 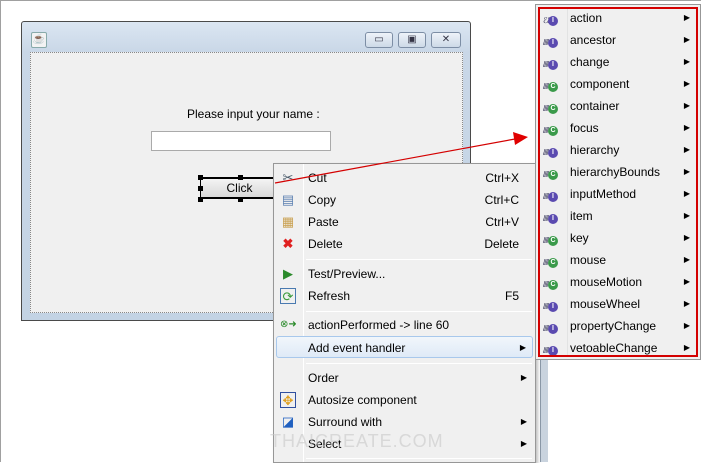 What do you see at coordinates (395, 161) in the screenshot?
I see `arrow-line` at bounding box center [395, 161].